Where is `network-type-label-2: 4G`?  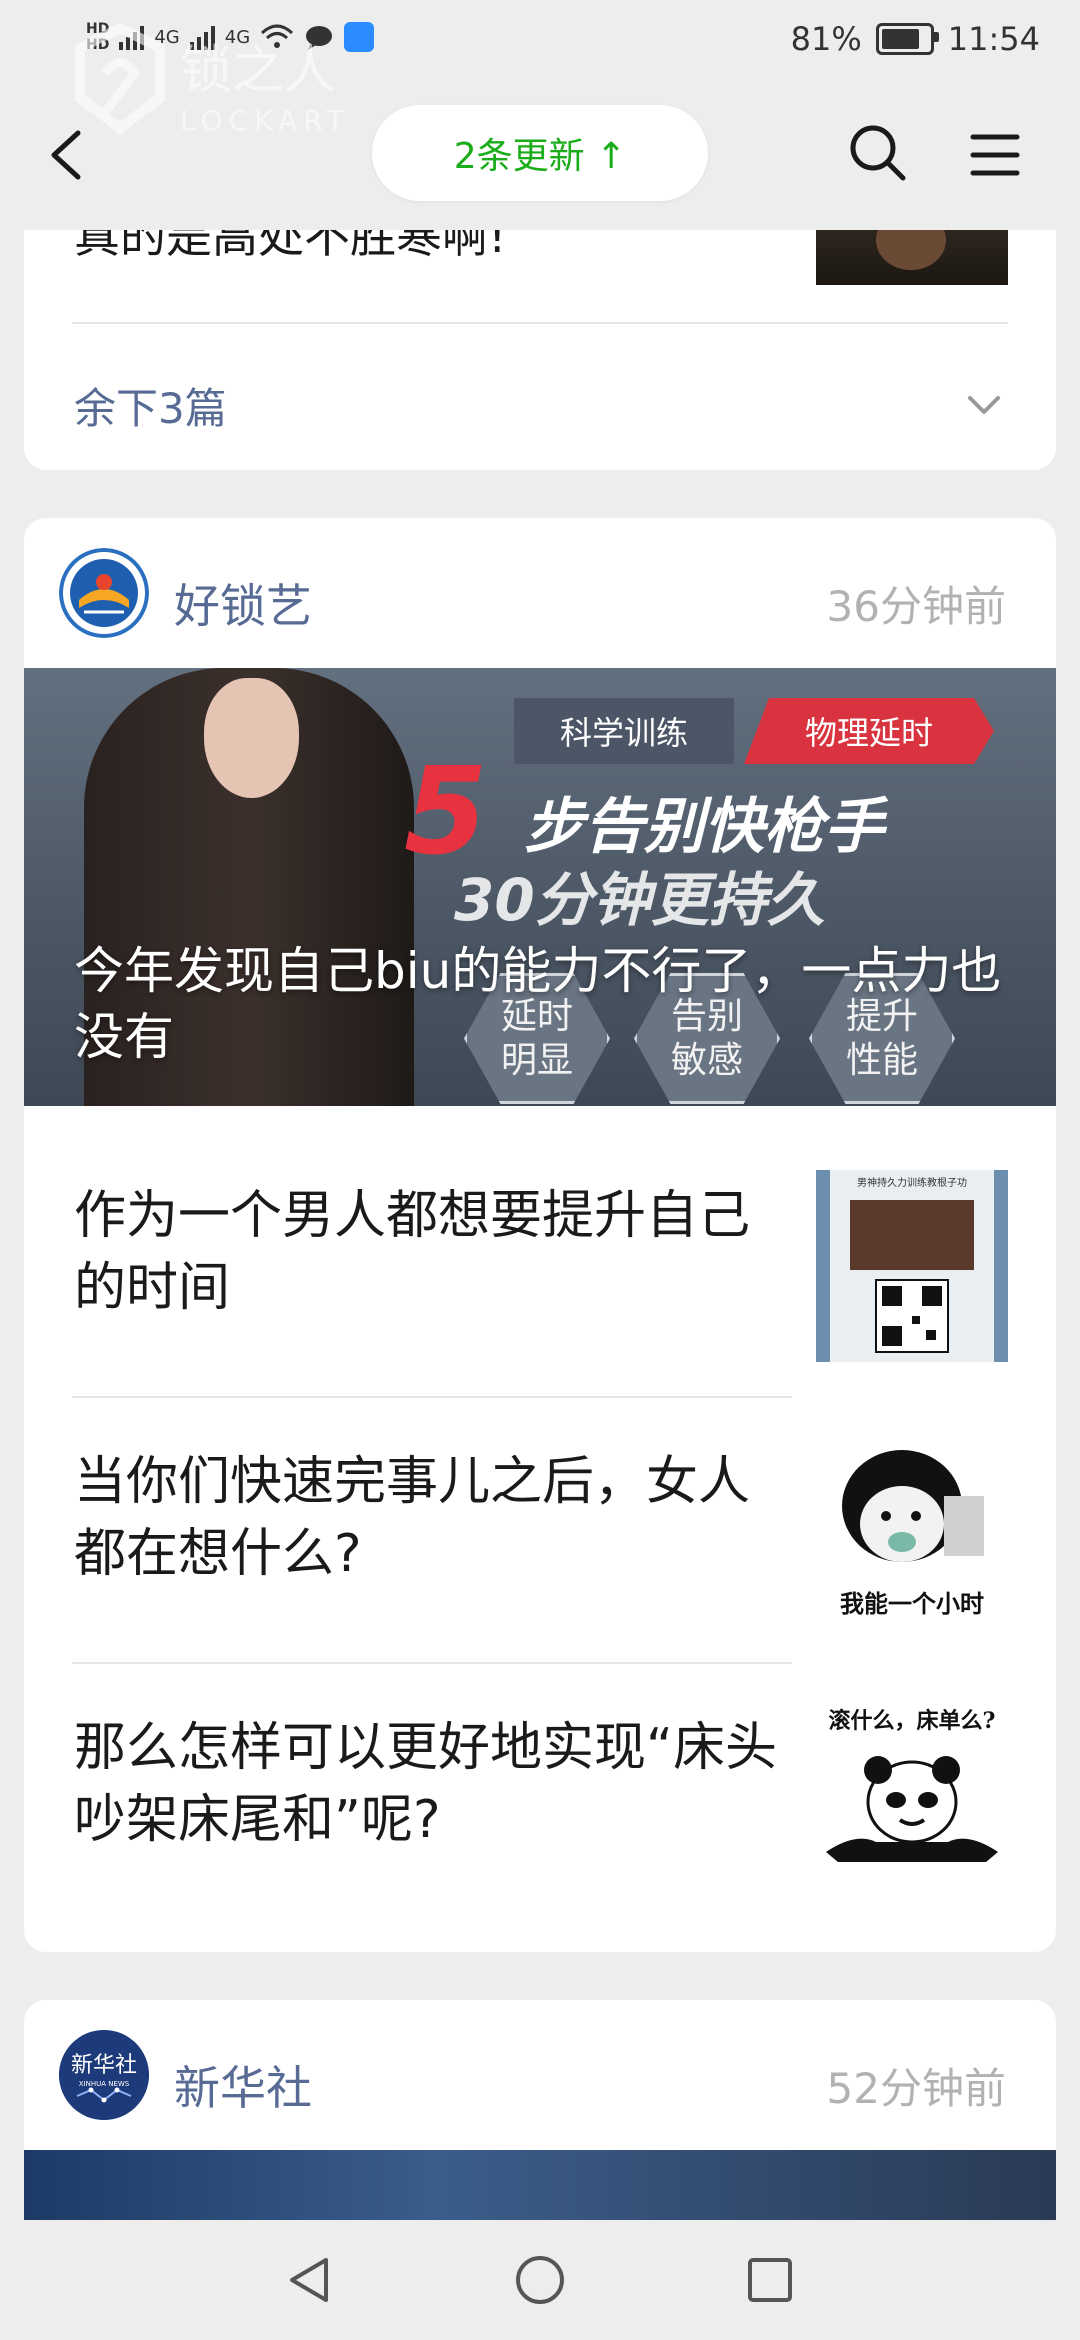 network-type-label-2: 4G is located at coordinates (237, 37).